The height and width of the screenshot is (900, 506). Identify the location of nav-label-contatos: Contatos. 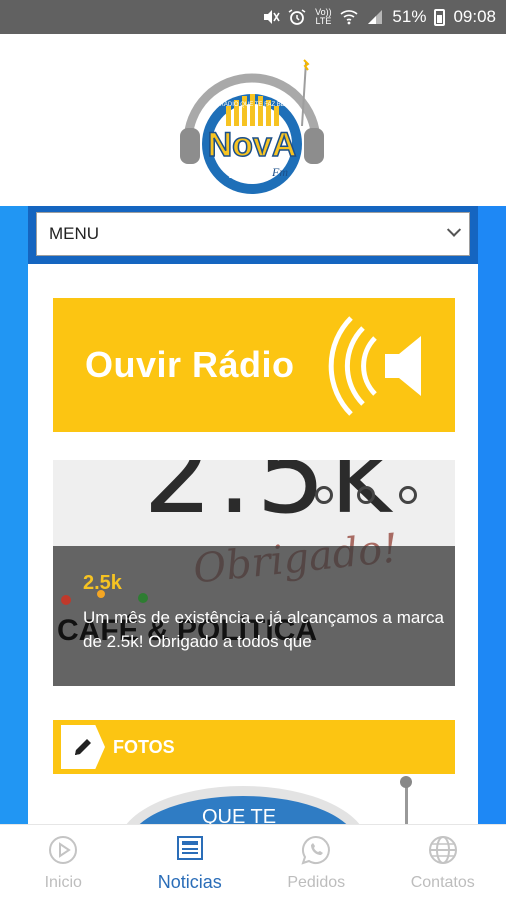
(442, 882).